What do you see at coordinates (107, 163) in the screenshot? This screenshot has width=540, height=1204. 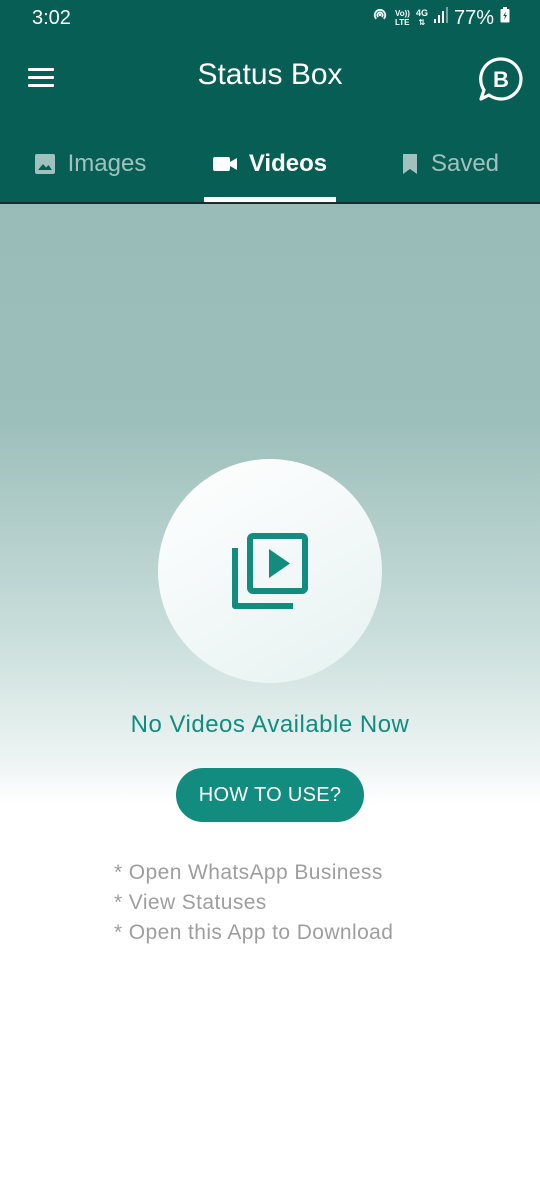 I see `tab-images-label: Images` at bounding box center [107, 163].